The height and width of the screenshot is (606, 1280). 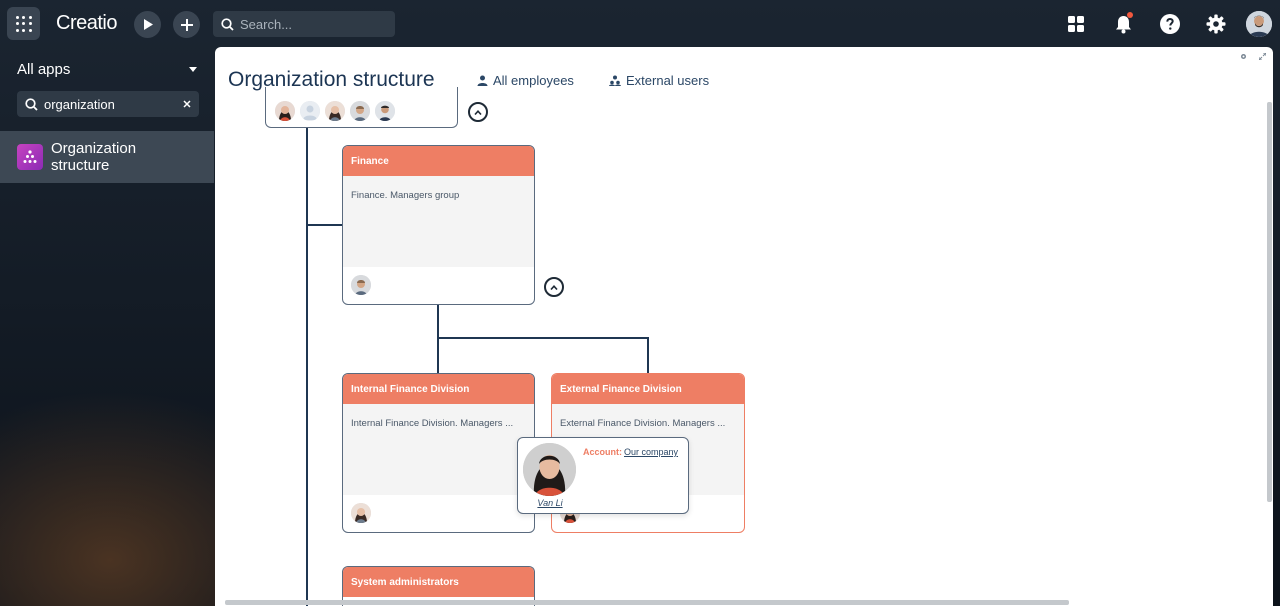 I want to click on widgets-button, so click(x=1076, y=24).